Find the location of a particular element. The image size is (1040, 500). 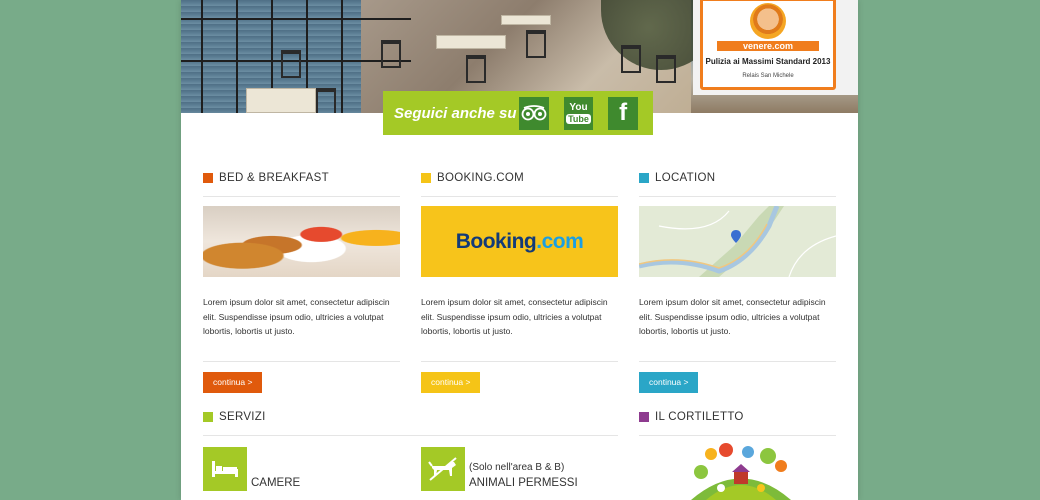

cortiletto-title: IL CORTILETTO is located at coordinates (699, 417).